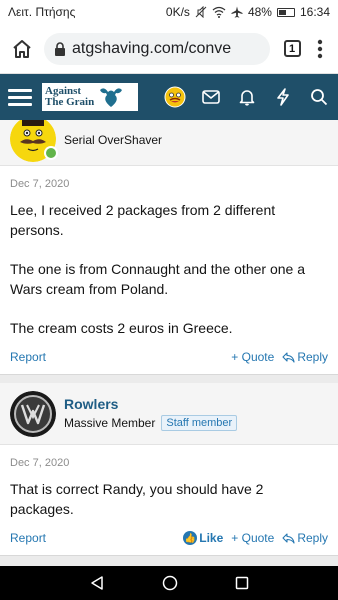 This screenshot has width=338, height=600. Describe the element at coordinates (237, 12) in the screenshot. I see `airplane-icon` at that location.